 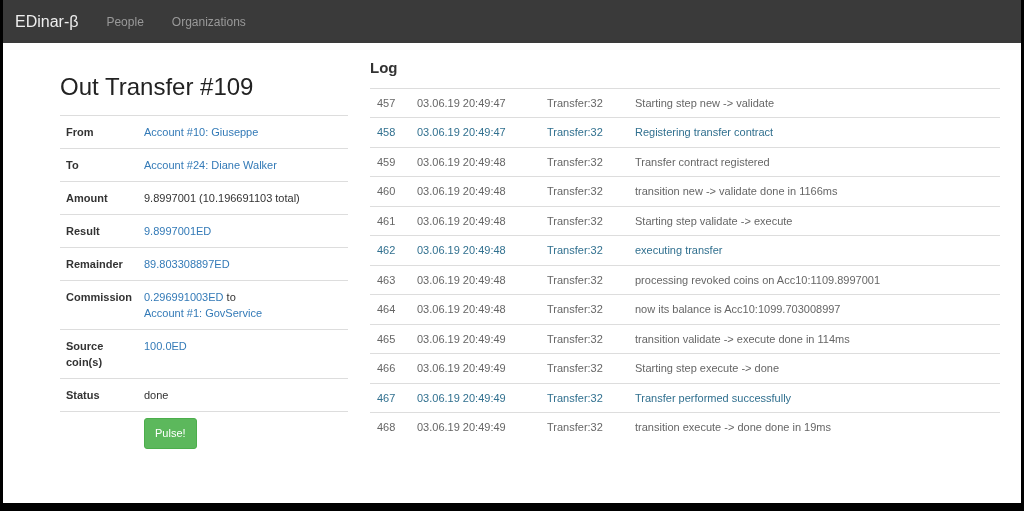 What do you see at coordinates (387, 280) in the screenshot?
I see `log-id: 463` at bounding box center [387, 280].